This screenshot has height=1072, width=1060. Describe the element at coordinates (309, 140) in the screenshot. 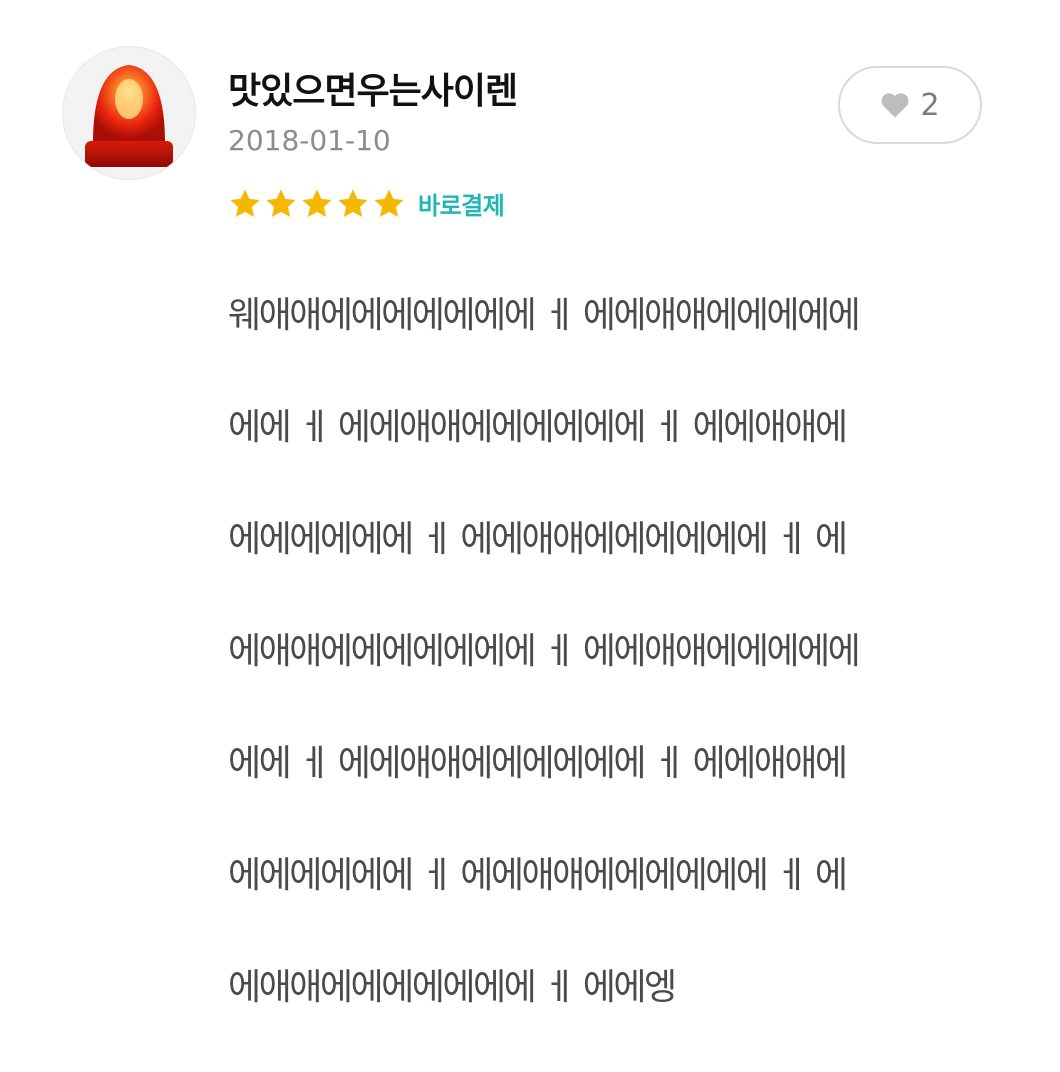

I see `review-date: 2018-01-10` at that location.